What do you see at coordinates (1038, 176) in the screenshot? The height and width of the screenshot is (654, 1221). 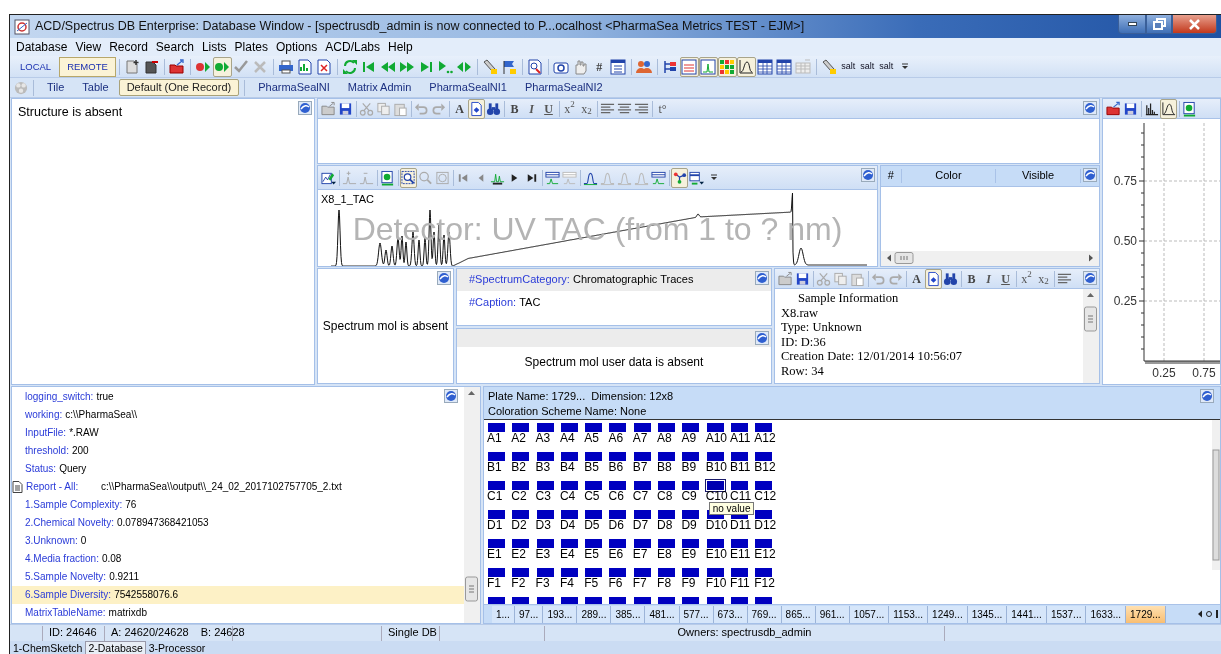 I see `column-header: Visible` at bounding box center [1038, 176].